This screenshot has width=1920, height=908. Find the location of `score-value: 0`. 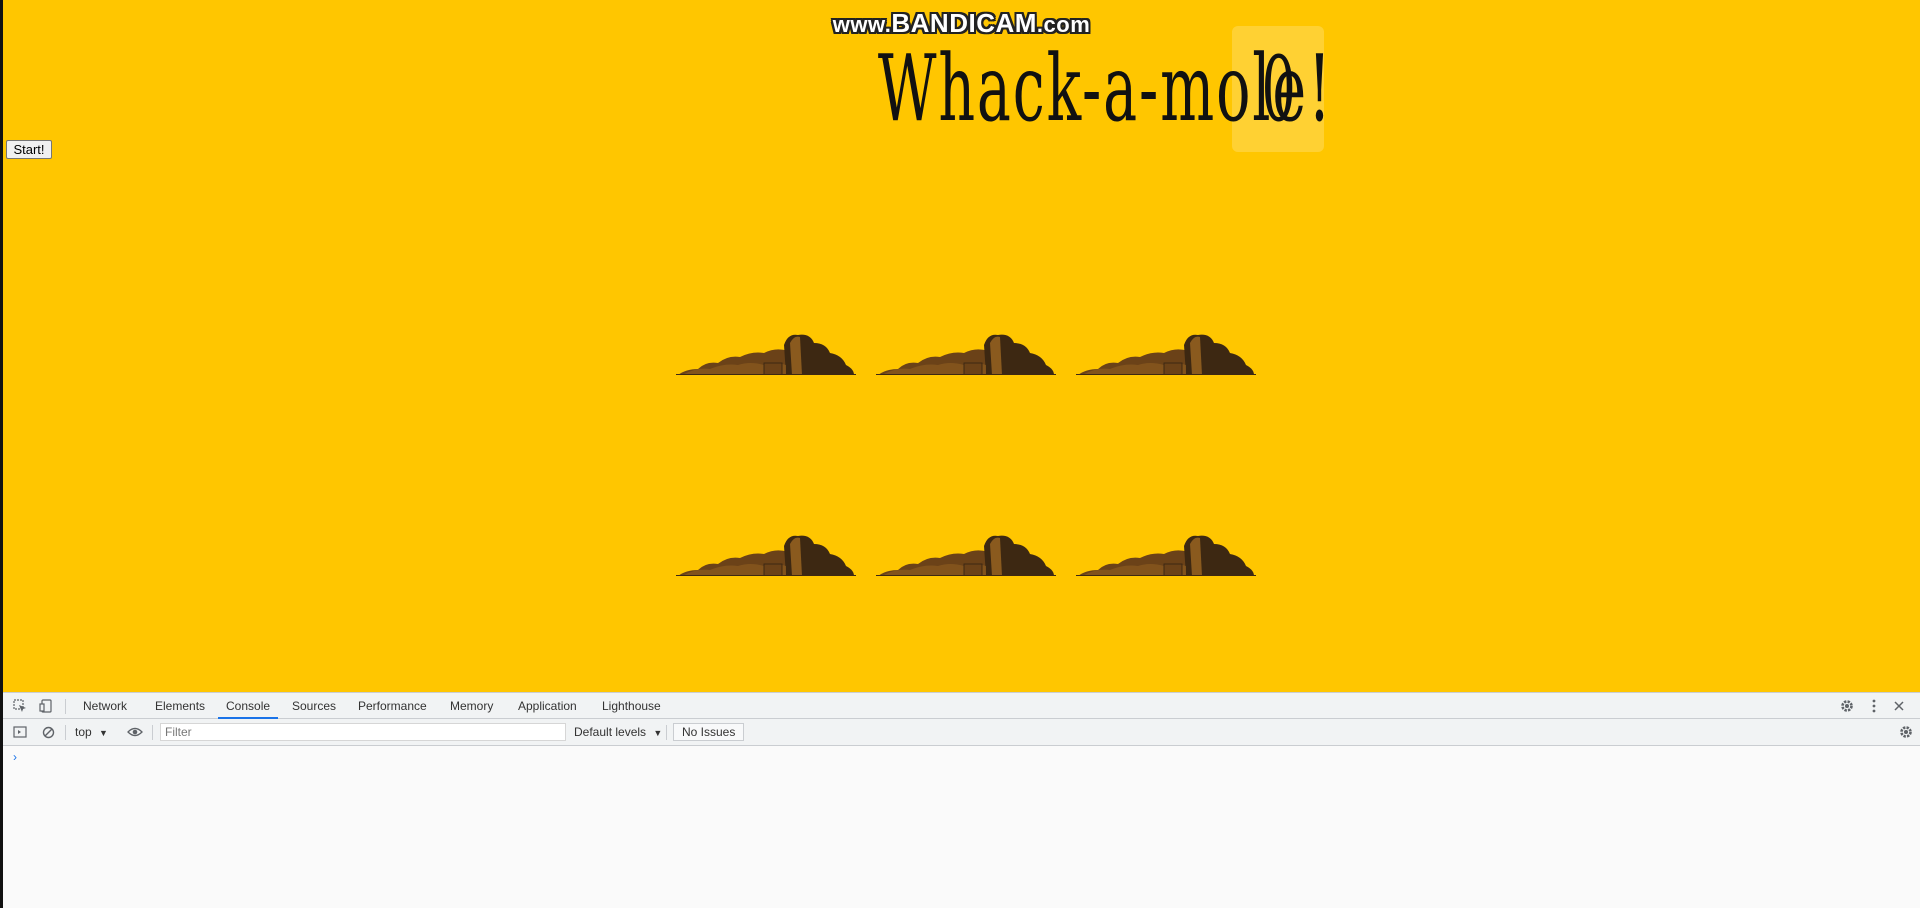

score-value: 0 is located at coordinates (1278, 89).